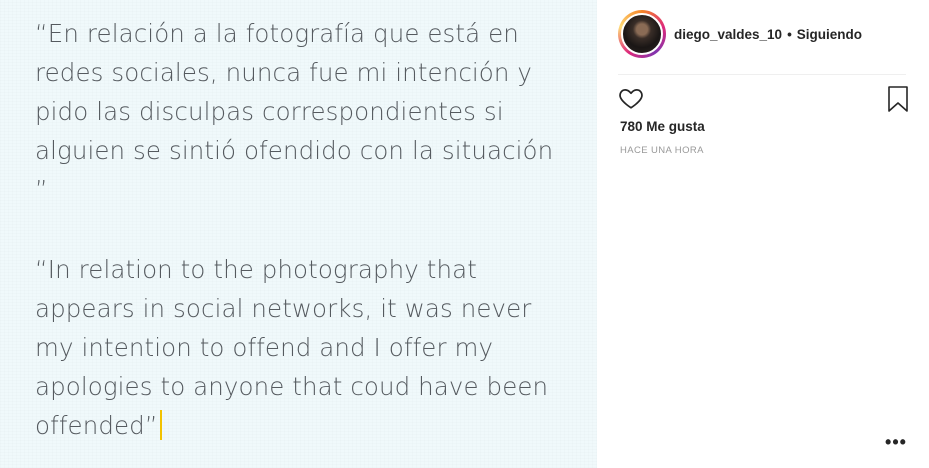  Describe the element at coordinates (631, 98) in the screenshot. I see `heart-icon` at that location.